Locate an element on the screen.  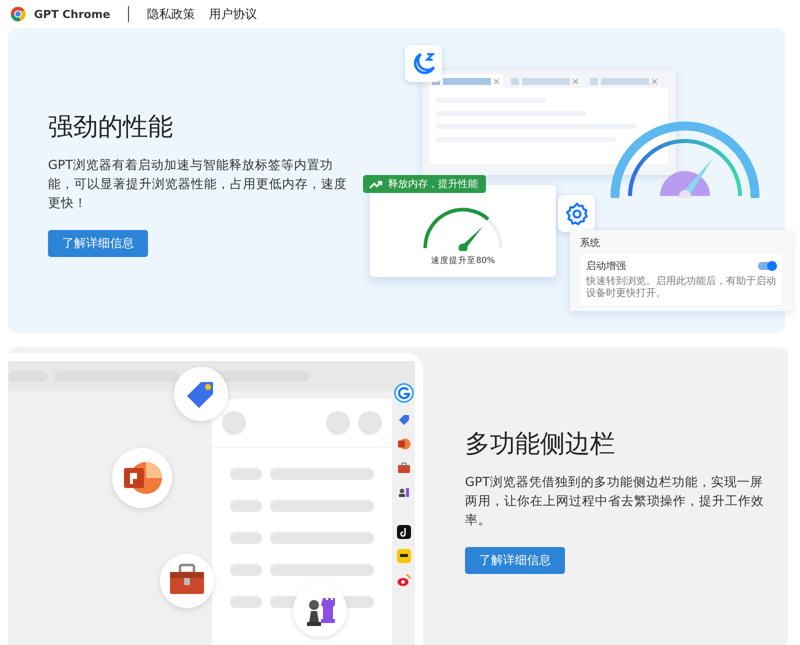
gauge-caption: 速度提升至80% is located at coordinates (463, 261).